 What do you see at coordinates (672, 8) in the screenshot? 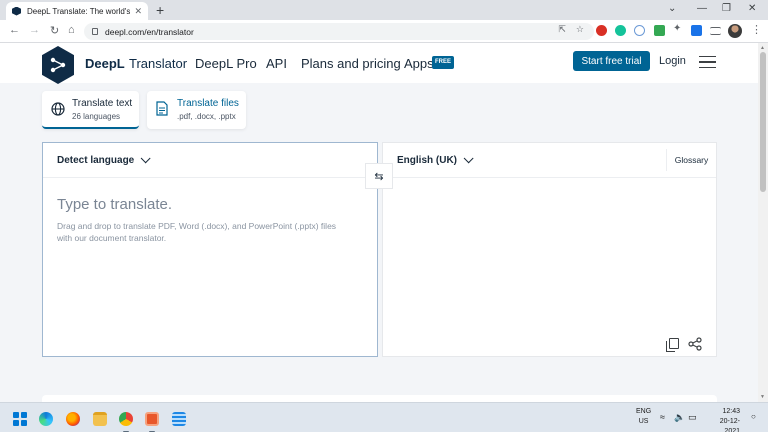
I see `tab-search-icon: ⌄` at bounding box center [672, 8].